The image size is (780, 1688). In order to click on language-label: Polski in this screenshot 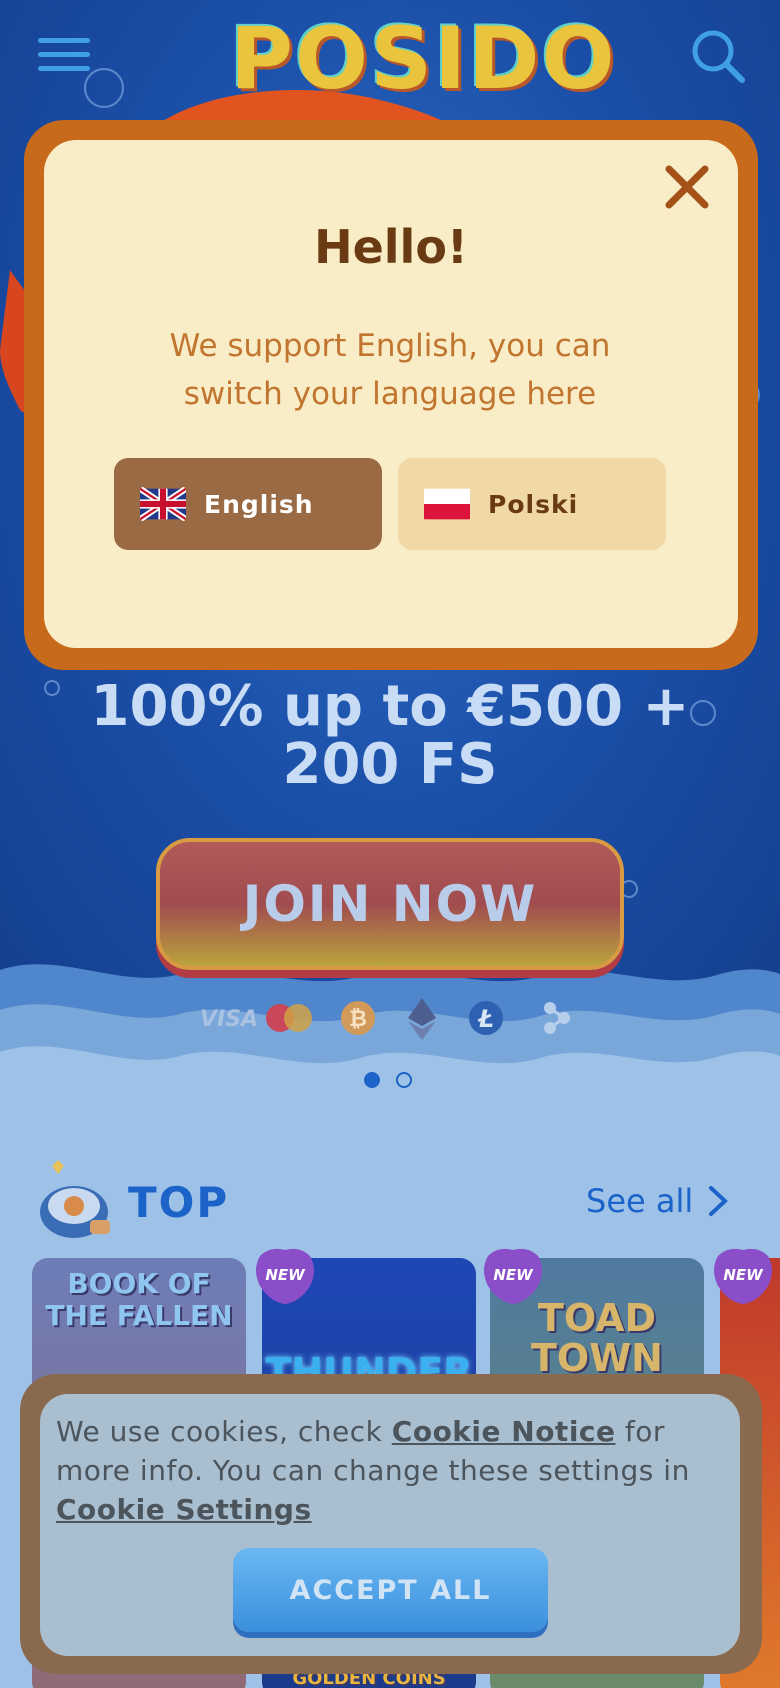, I will do `click(533, 504)`.